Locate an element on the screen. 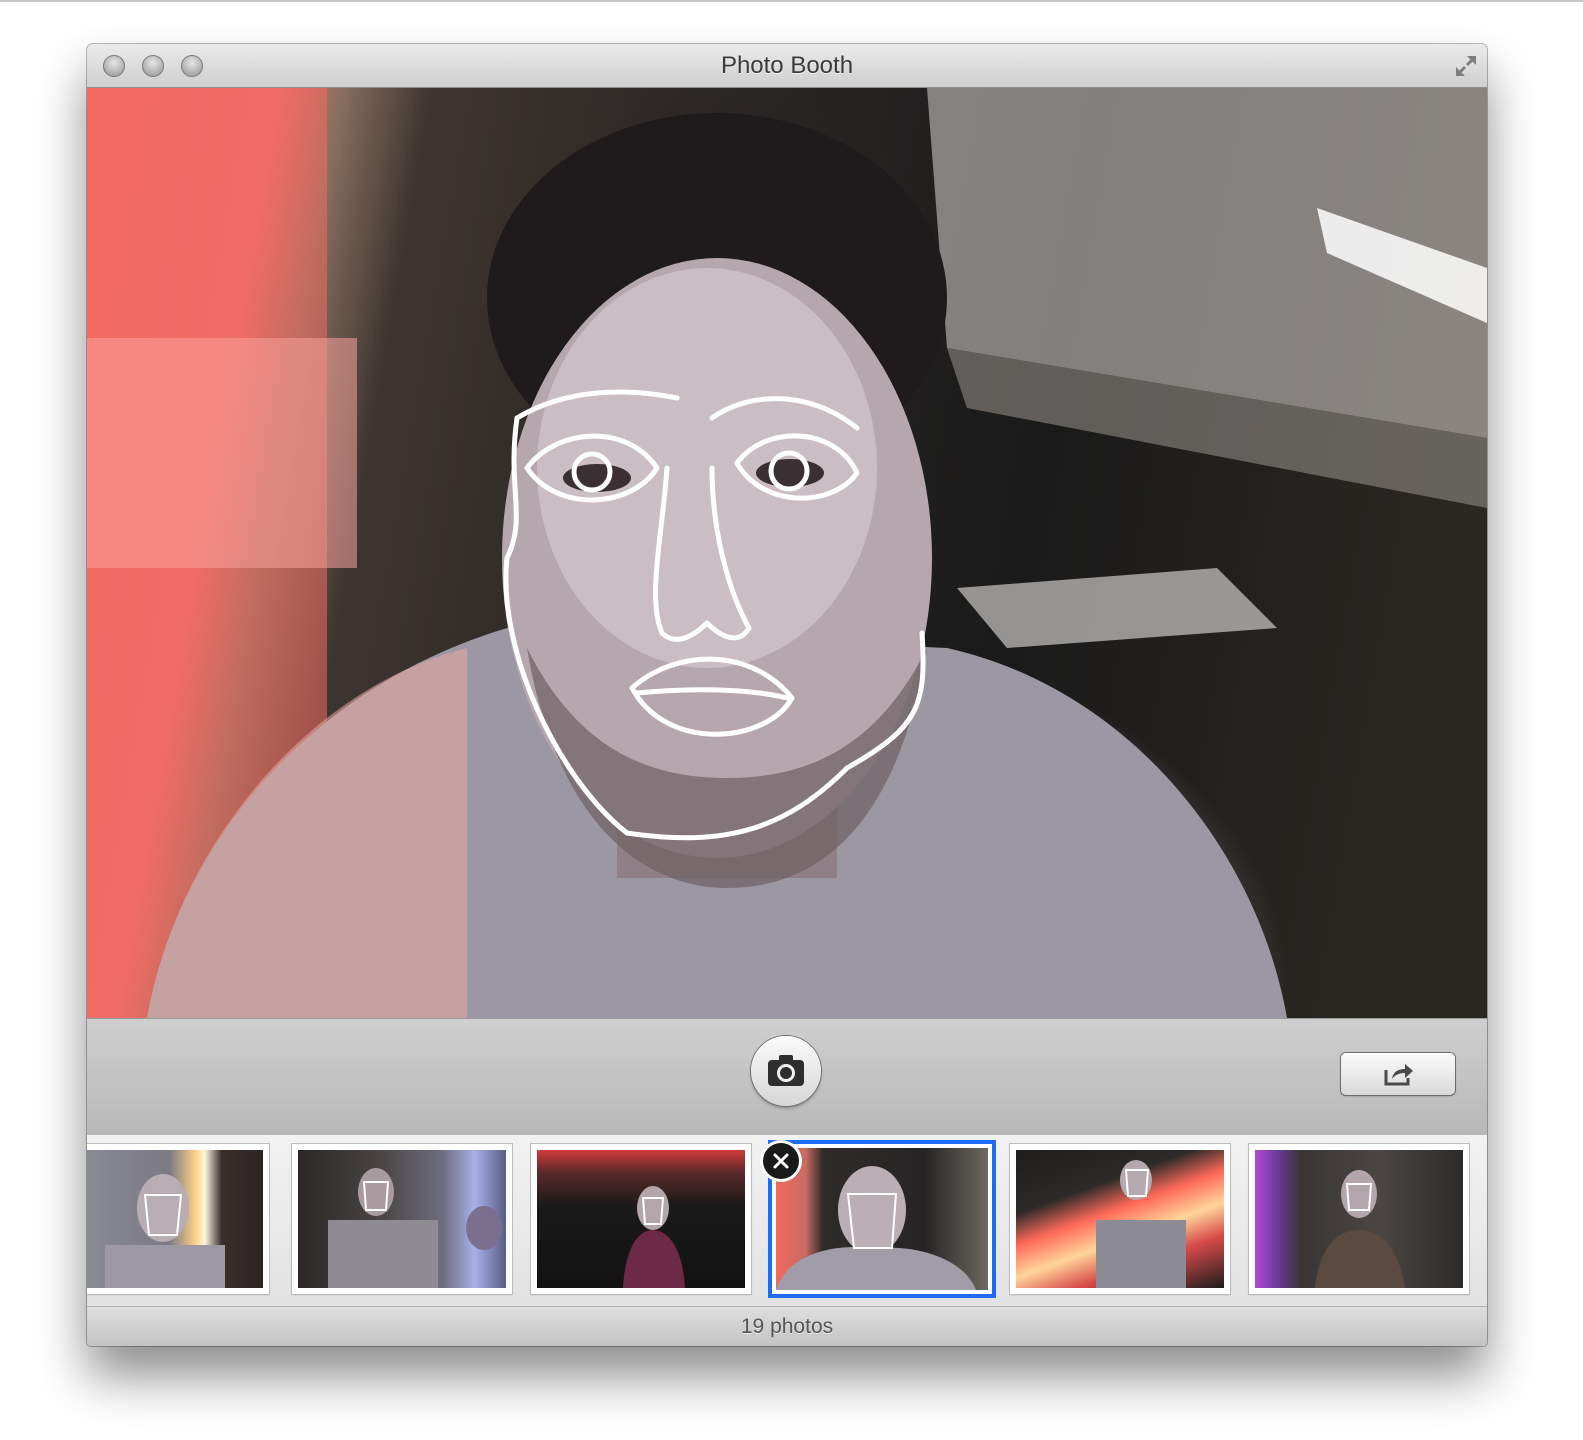 This screenshot has width=1583, height=1440. take-photo-button is located at coordinates (786, 1071).